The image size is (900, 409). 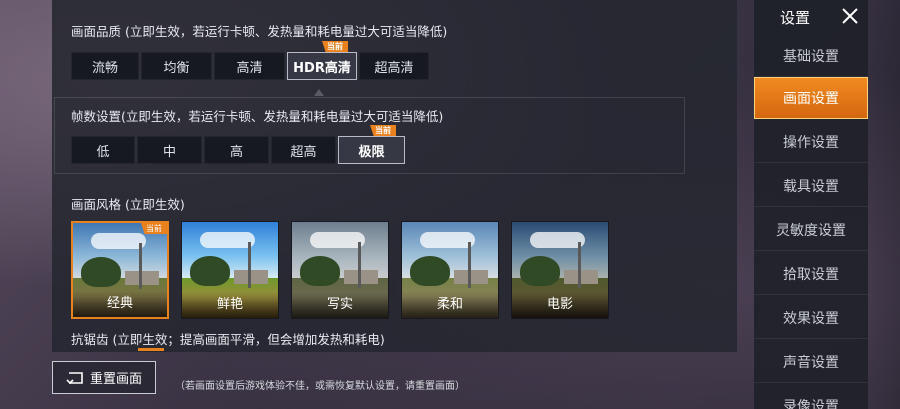 I want to click on style-label: 鲜艳, so click(x=230, y=305).